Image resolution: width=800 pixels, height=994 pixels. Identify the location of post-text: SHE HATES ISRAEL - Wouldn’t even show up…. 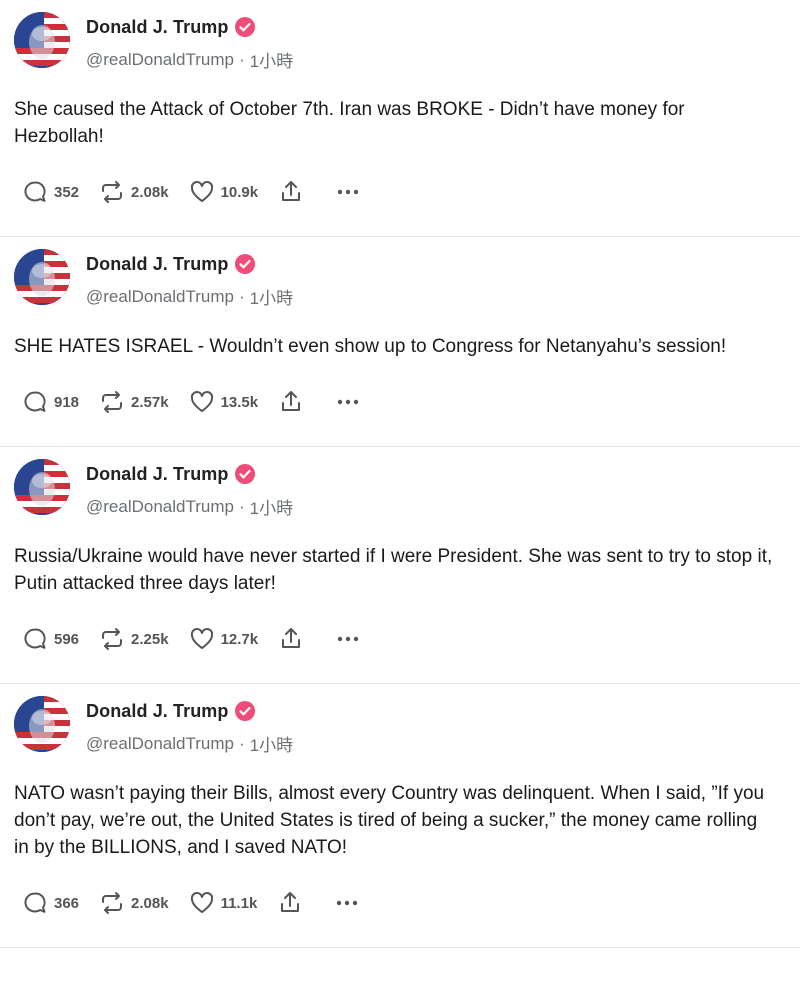
(370, 346).